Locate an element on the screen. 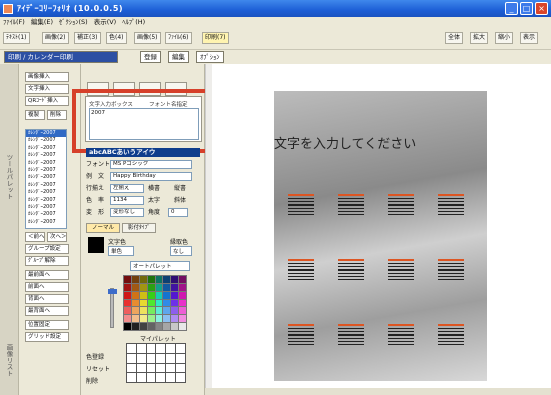 Image resolution: width=551 pixels, height=395 pixels. tab-register: 登録 is located at coordinates (150, 57).